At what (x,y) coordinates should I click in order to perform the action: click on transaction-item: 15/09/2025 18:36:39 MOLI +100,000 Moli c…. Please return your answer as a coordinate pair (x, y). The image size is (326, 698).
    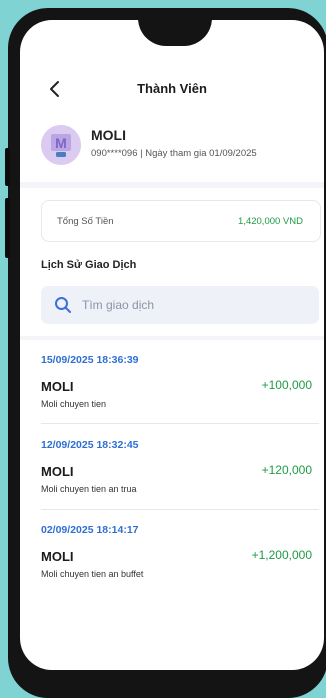
    Looking at the image, I should click on (172, 397).